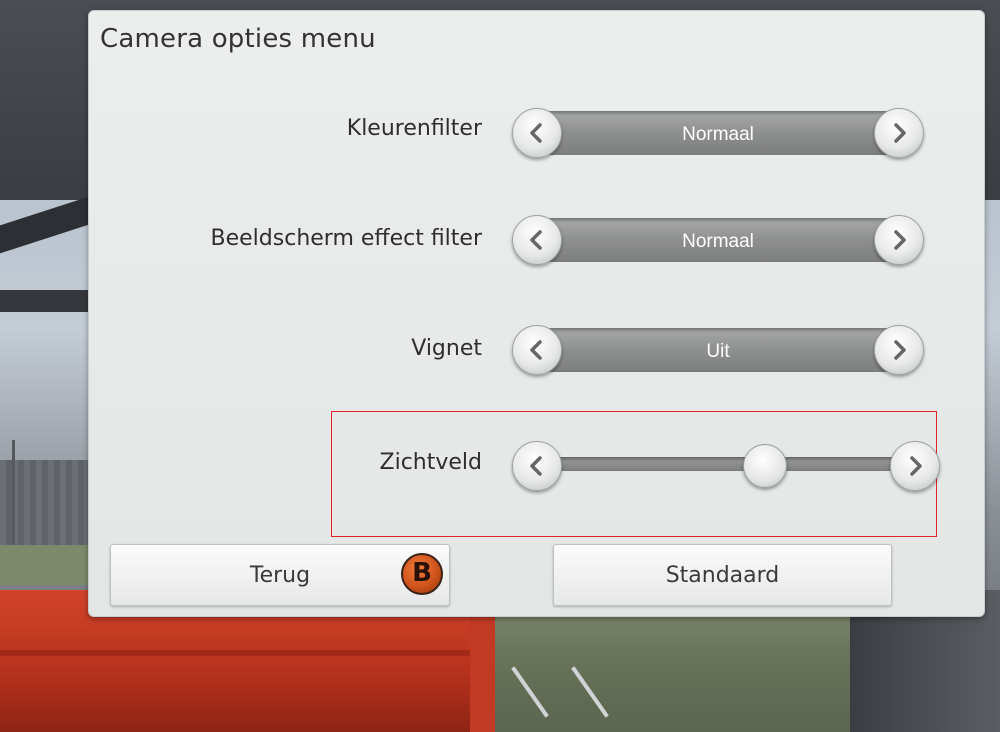  I want to click on vignette-selector: Uit, so click(718, 350).